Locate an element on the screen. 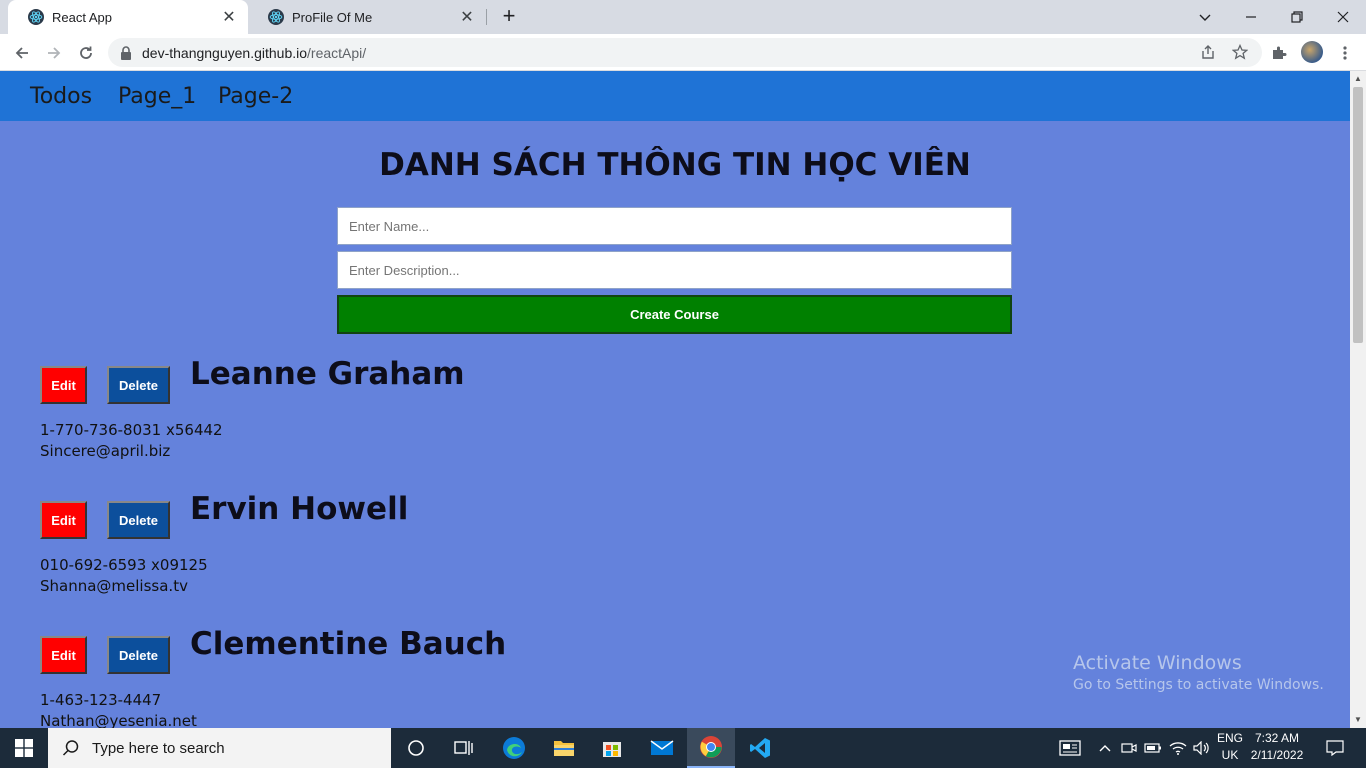 This screenshot has height=768, width=1366. back-arrow-icon is located at coordinates (22, 53).